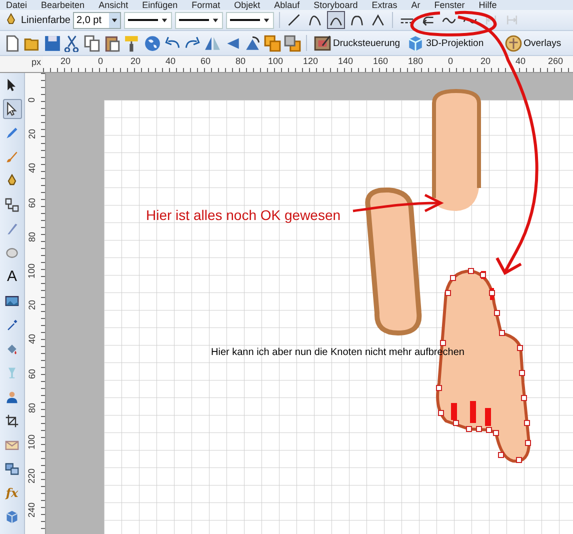  Describe the element at coordinates (449, 5) in the screenshot. I see `menu-item: Fenster` at that location.